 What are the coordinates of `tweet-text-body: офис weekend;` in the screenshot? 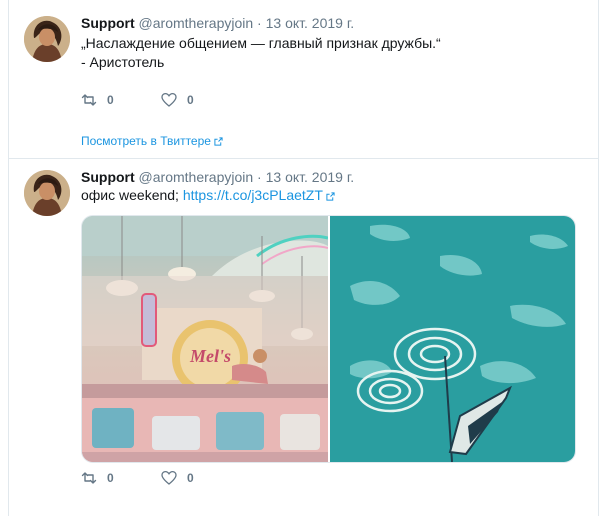 It's located at (130, 195).